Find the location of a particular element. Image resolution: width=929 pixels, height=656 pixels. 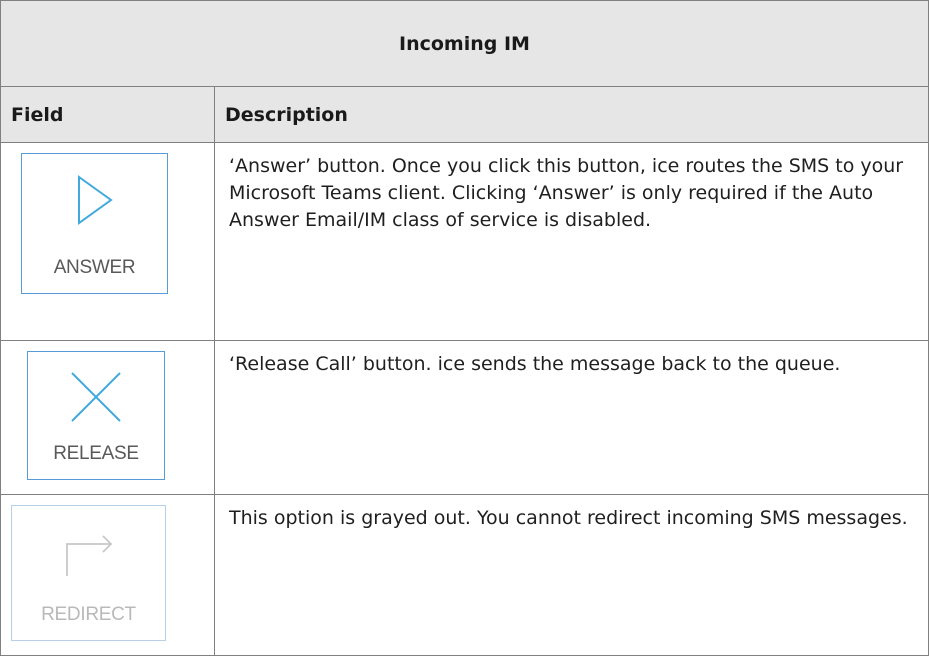

redirect-button: REDIRECT is located at coordinates (88, 573).